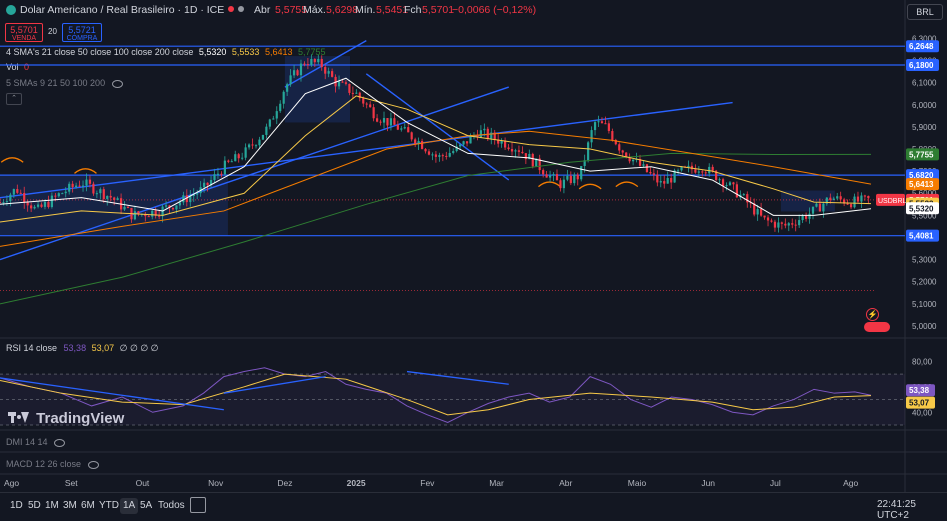  Describe the element at coordinates (109, 506) in the screenshot. I see `timeframe-ytd-button: YTD` at that location.